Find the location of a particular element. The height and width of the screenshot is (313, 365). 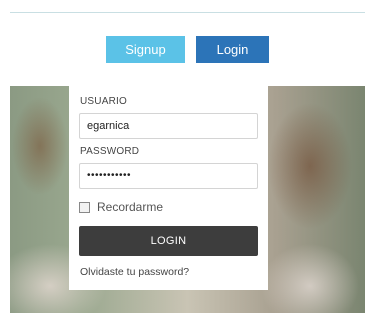

login-submit-button: LOGIN is located at coordinates (168, 241).